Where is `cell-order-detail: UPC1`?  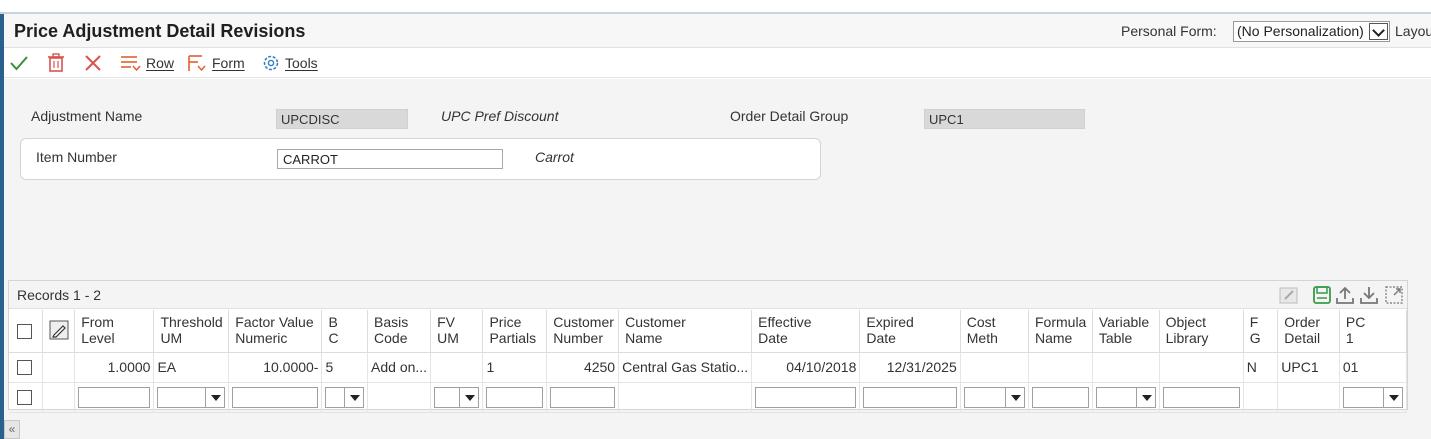
cell-order-detail: UPC1 is located at coordinates (1308, 367).